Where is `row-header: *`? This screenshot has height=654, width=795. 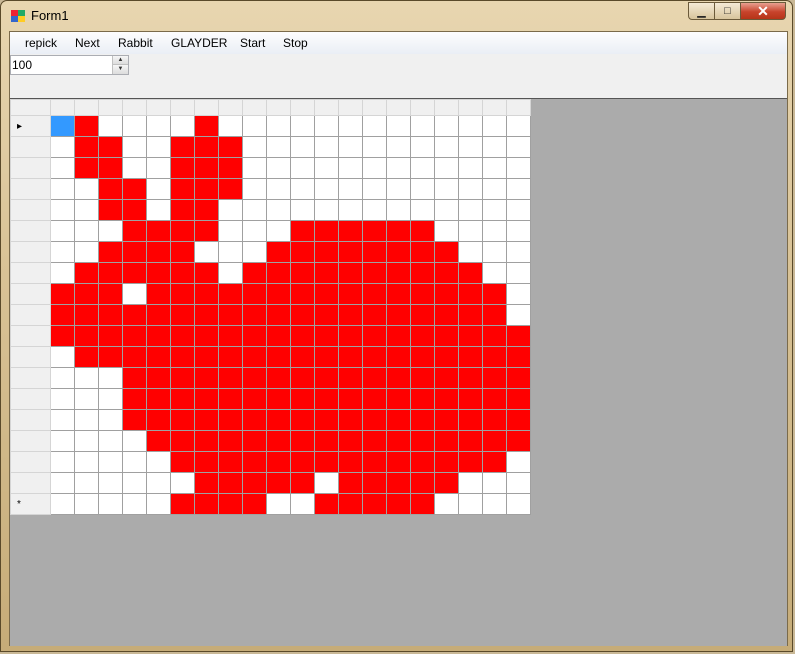 row-header: * is located at coordinates (30, 504).